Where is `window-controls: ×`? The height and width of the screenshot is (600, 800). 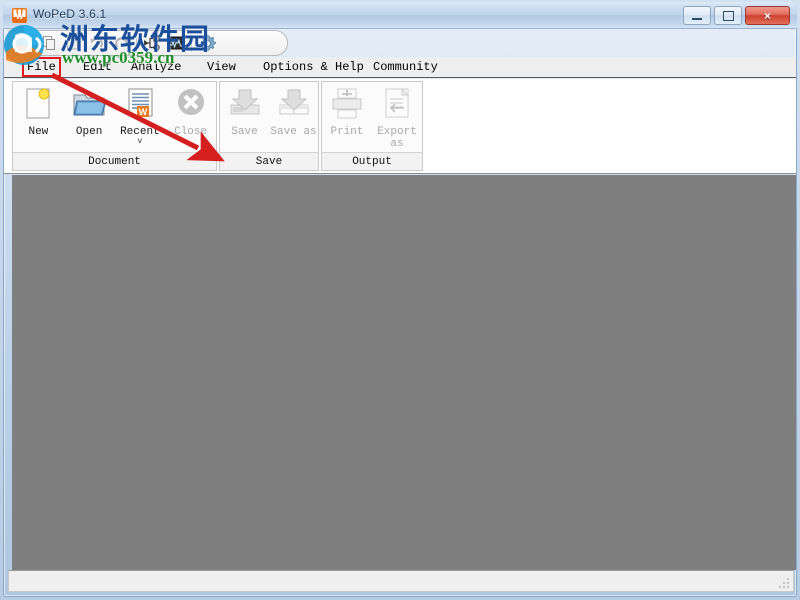
window-controls: × is located at coordinates (736, 15).